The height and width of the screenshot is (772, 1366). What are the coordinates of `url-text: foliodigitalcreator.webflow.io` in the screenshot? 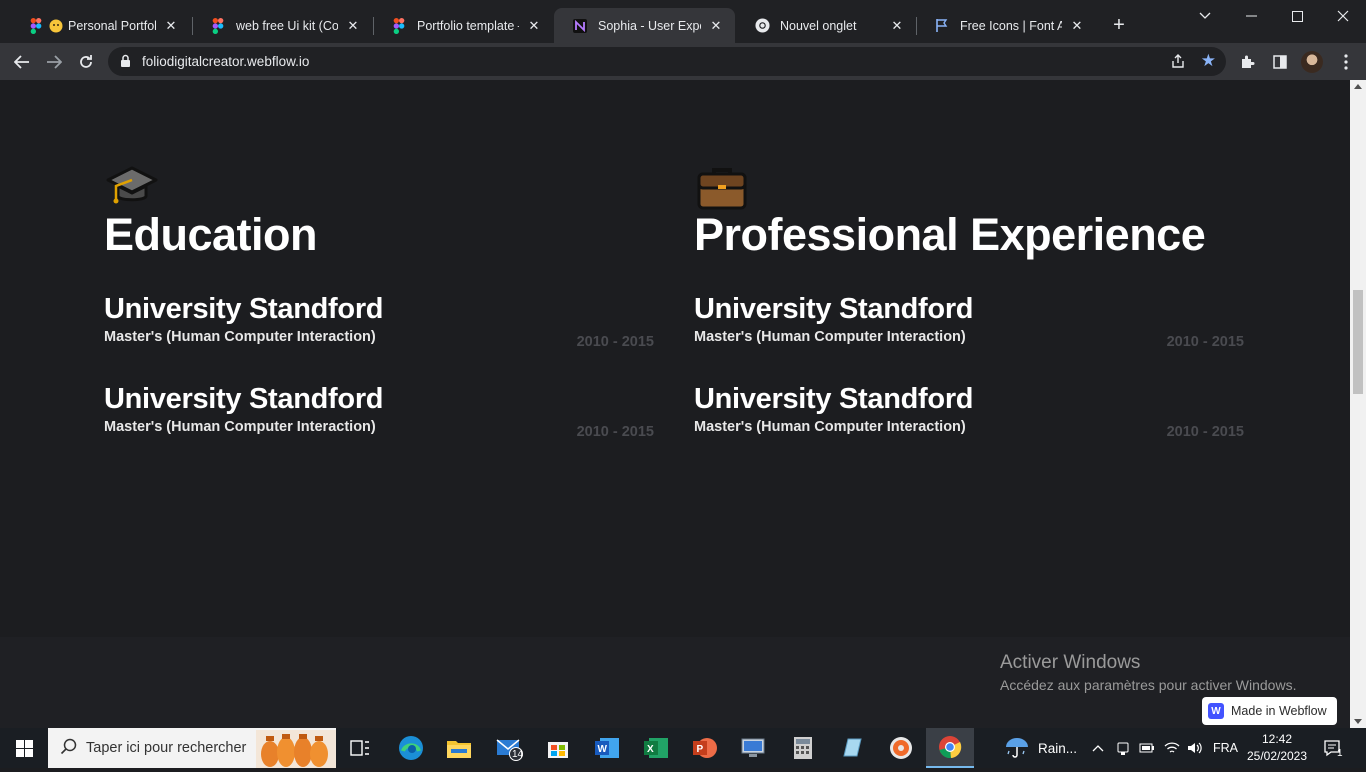 It's located at (225, 61).